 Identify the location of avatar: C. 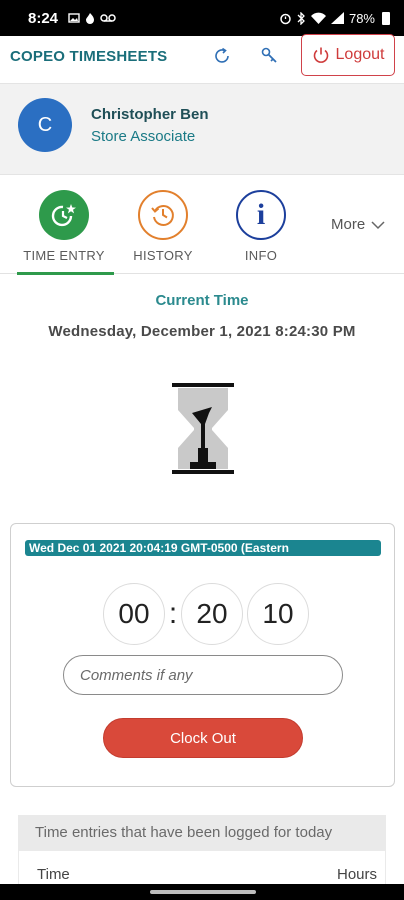
(45, 125).